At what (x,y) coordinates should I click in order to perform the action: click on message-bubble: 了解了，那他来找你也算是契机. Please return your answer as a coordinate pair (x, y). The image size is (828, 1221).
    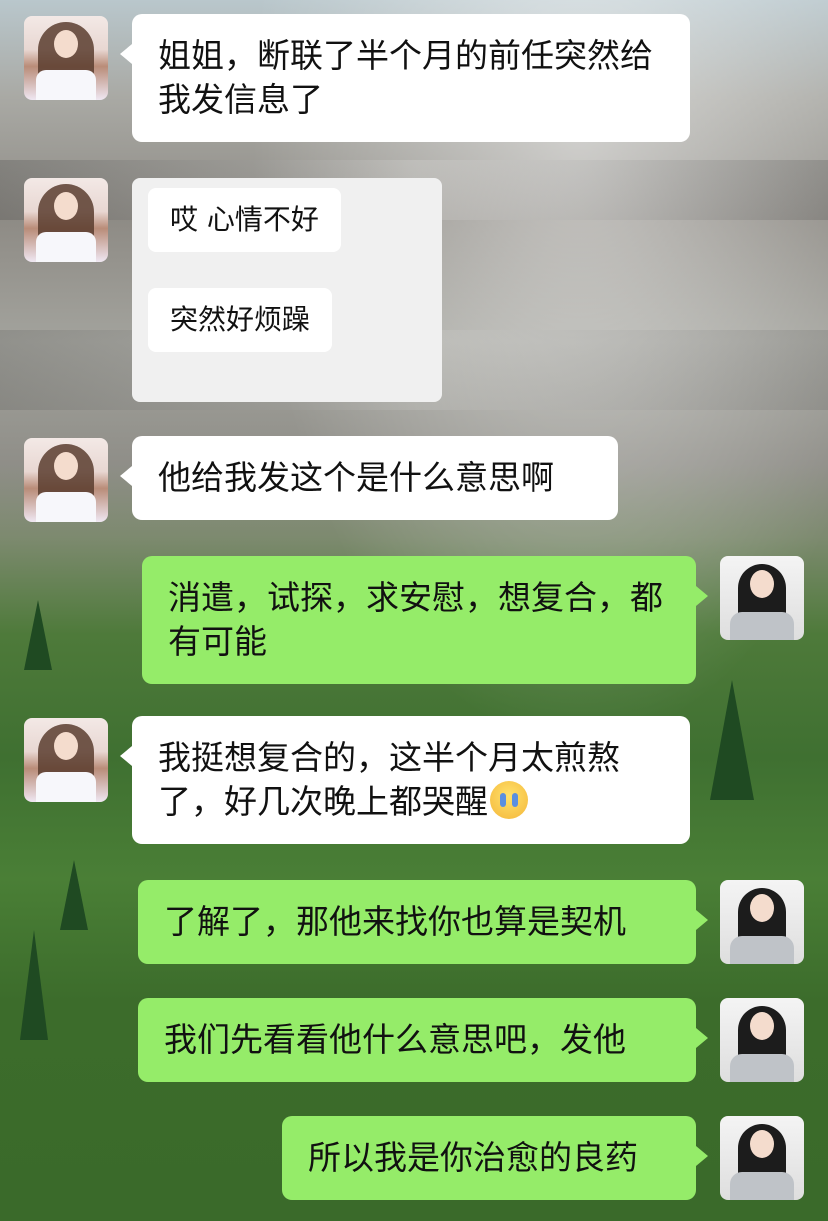
    Looking at the image, I should click on (423, 922).